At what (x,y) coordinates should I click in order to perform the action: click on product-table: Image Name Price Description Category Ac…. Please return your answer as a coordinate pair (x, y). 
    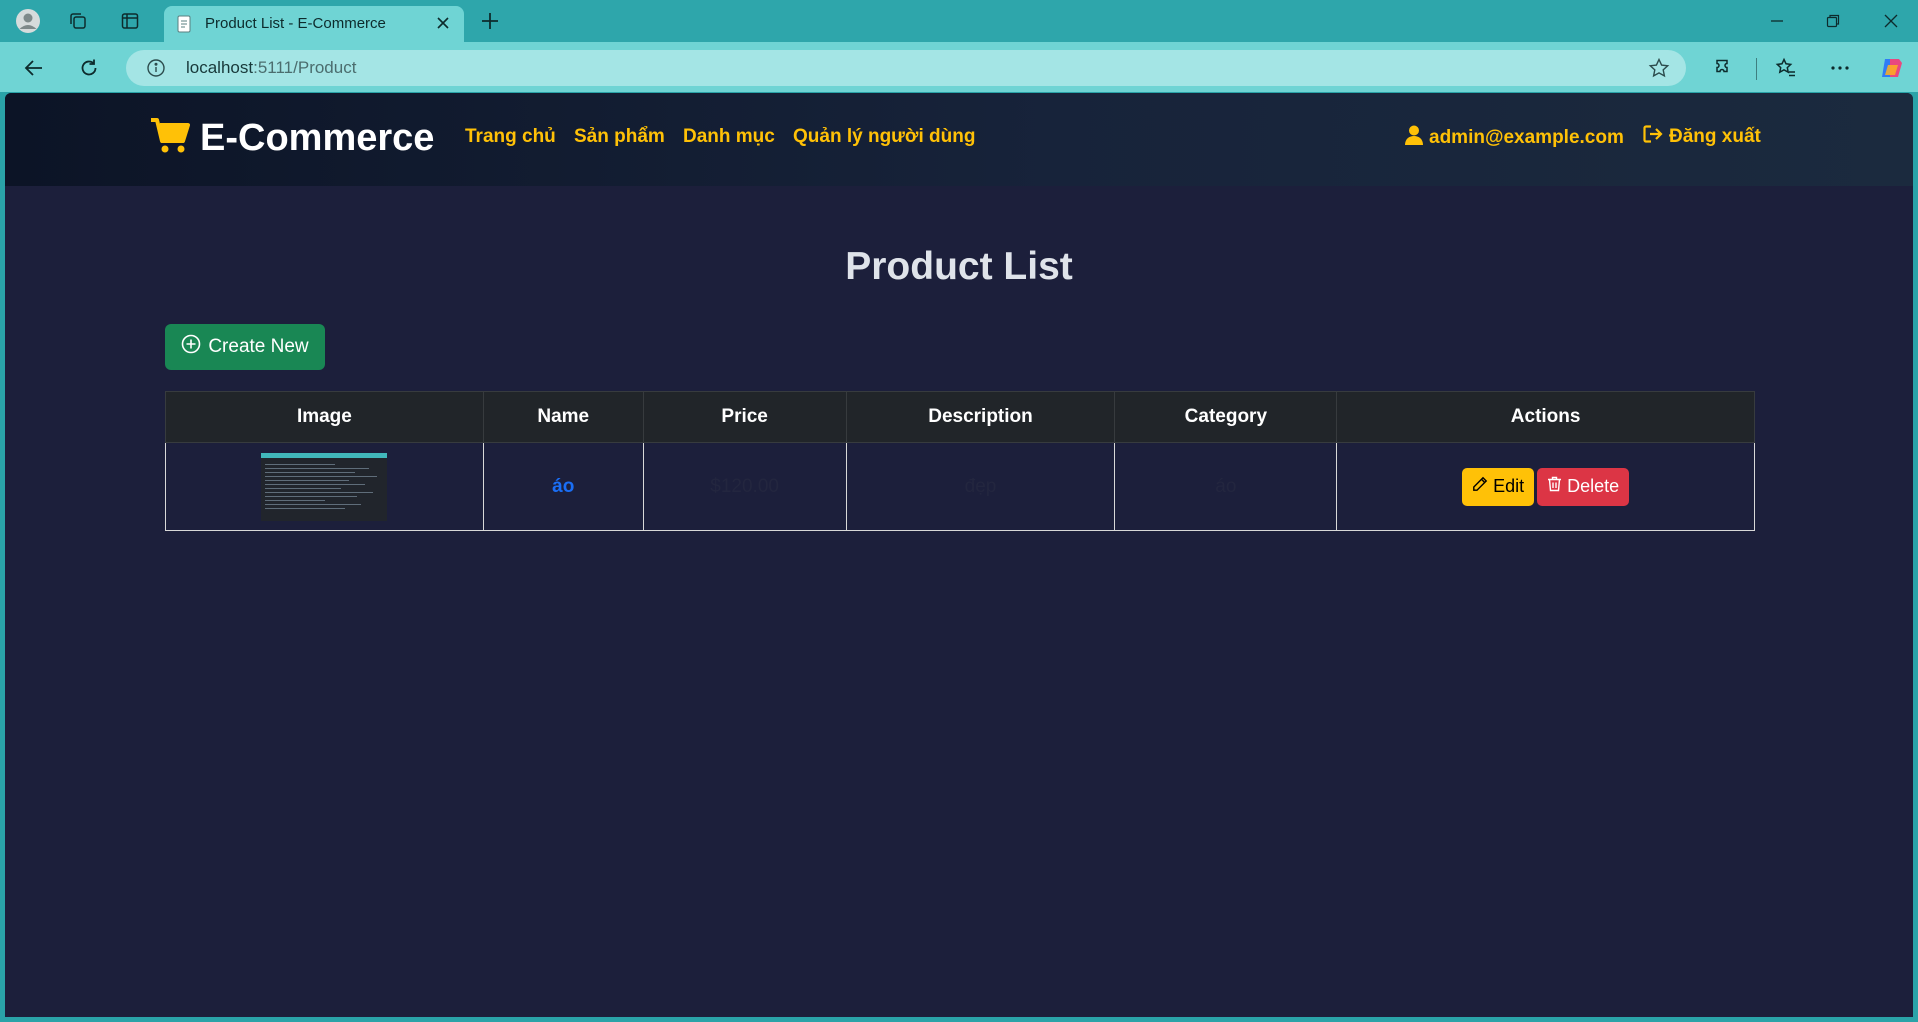
    Looking at the image, I should click on (960, 461).